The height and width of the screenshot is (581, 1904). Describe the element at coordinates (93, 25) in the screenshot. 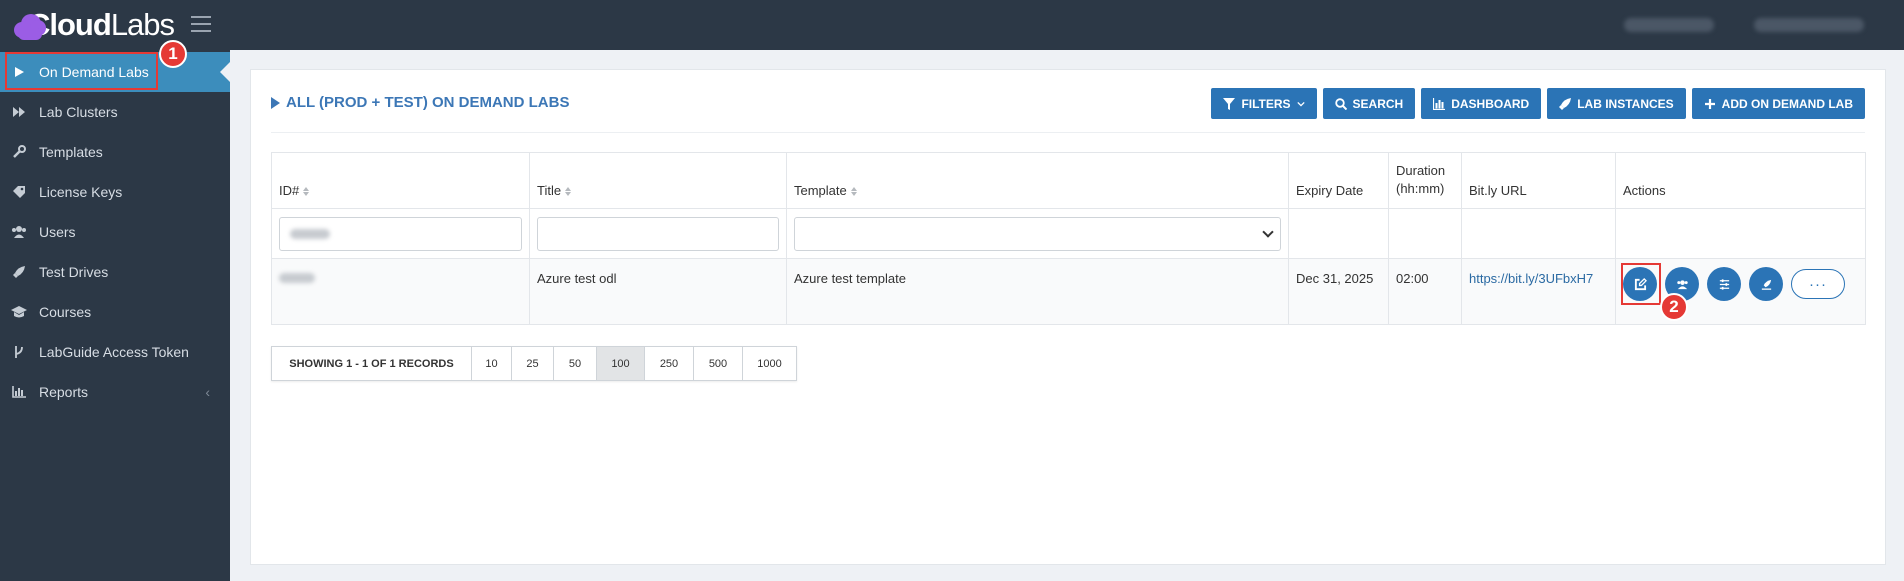

I see `cloudlabs-logo: CloudLabs` at that location.